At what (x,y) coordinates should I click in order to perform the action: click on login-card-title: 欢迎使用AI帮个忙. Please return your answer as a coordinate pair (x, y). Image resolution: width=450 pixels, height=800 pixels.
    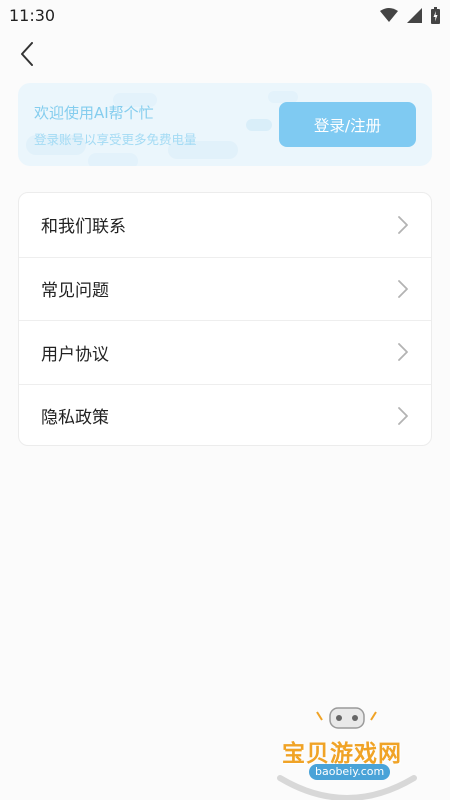
    Looking at the image, I should click on (94, 113).